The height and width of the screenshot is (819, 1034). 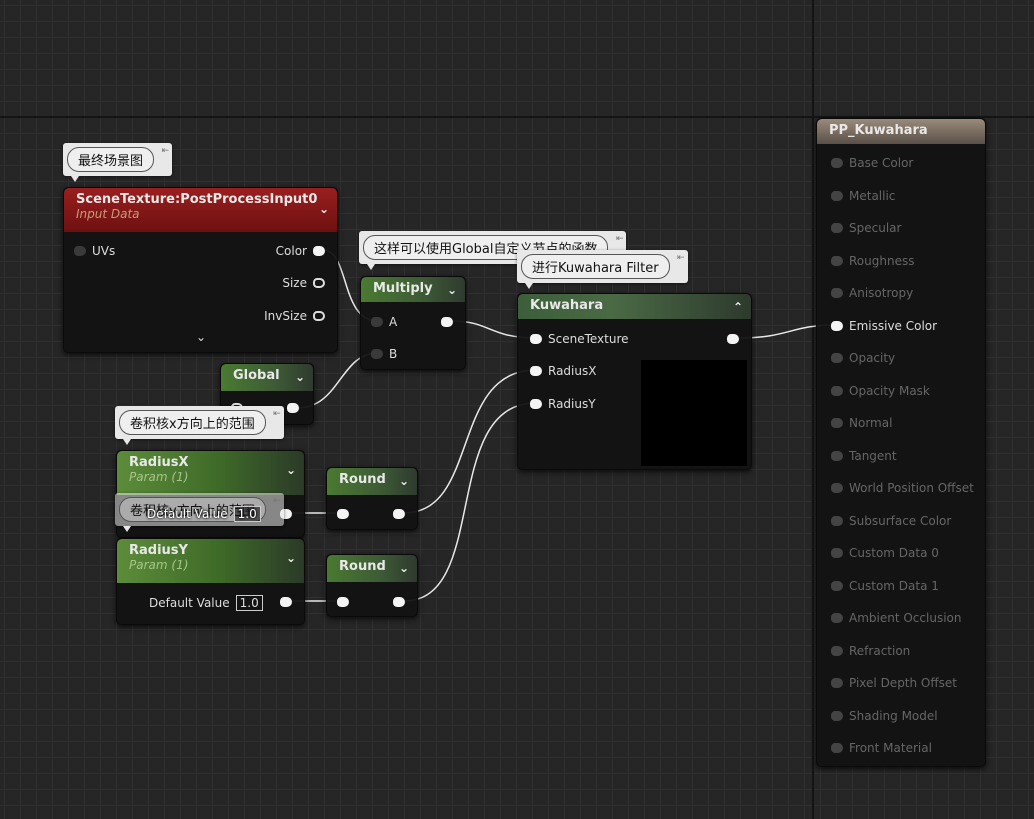 I want to click on comment-text: 最终场景图, so click(x=111, y=159).